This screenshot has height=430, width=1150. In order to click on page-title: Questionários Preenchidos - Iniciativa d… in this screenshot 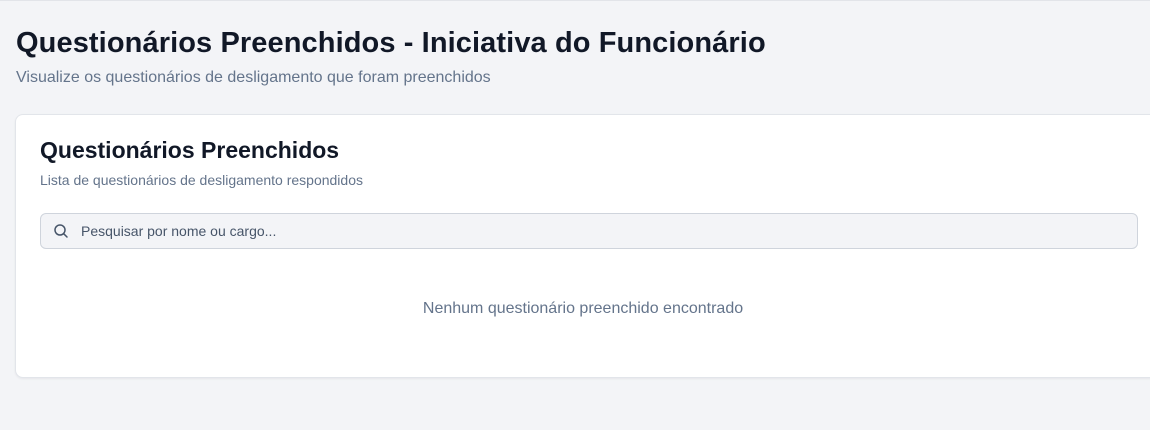, I will do `click(391, 43)`.